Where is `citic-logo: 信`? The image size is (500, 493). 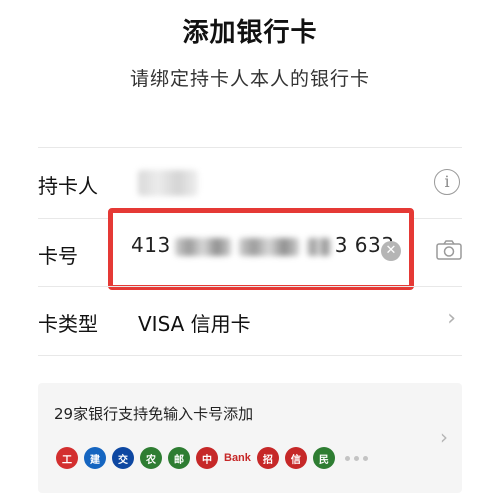 citic-logo: 信 is located at coordinates (295, 458).